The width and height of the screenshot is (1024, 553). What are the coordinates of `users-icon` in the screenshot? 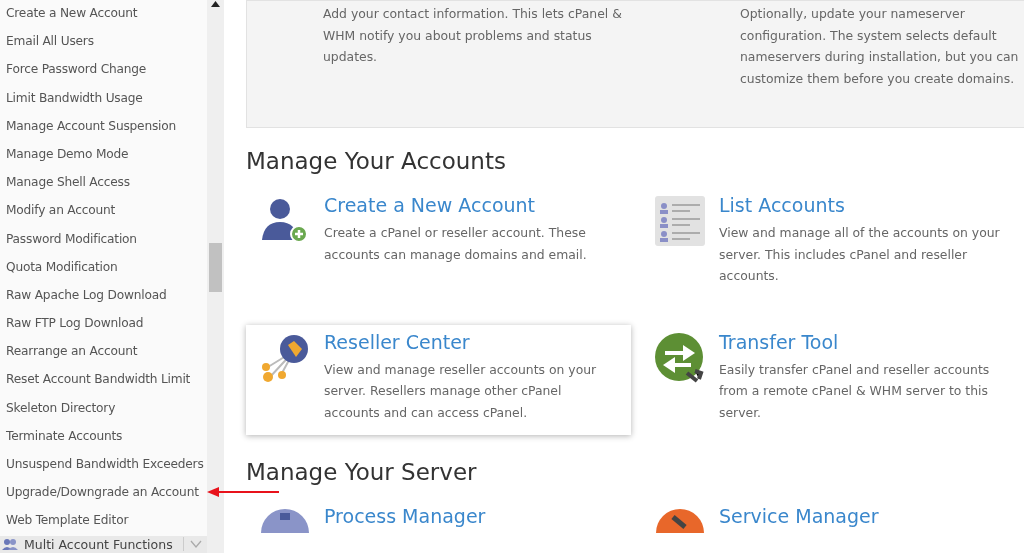 It's located at (10, 544).